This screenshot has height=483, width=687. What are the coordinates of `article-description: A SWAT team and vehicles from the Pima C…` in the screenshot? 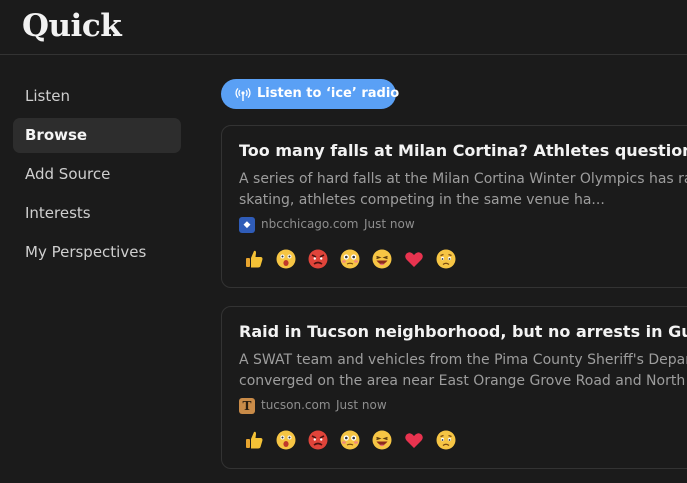 It's located at (463, 371).